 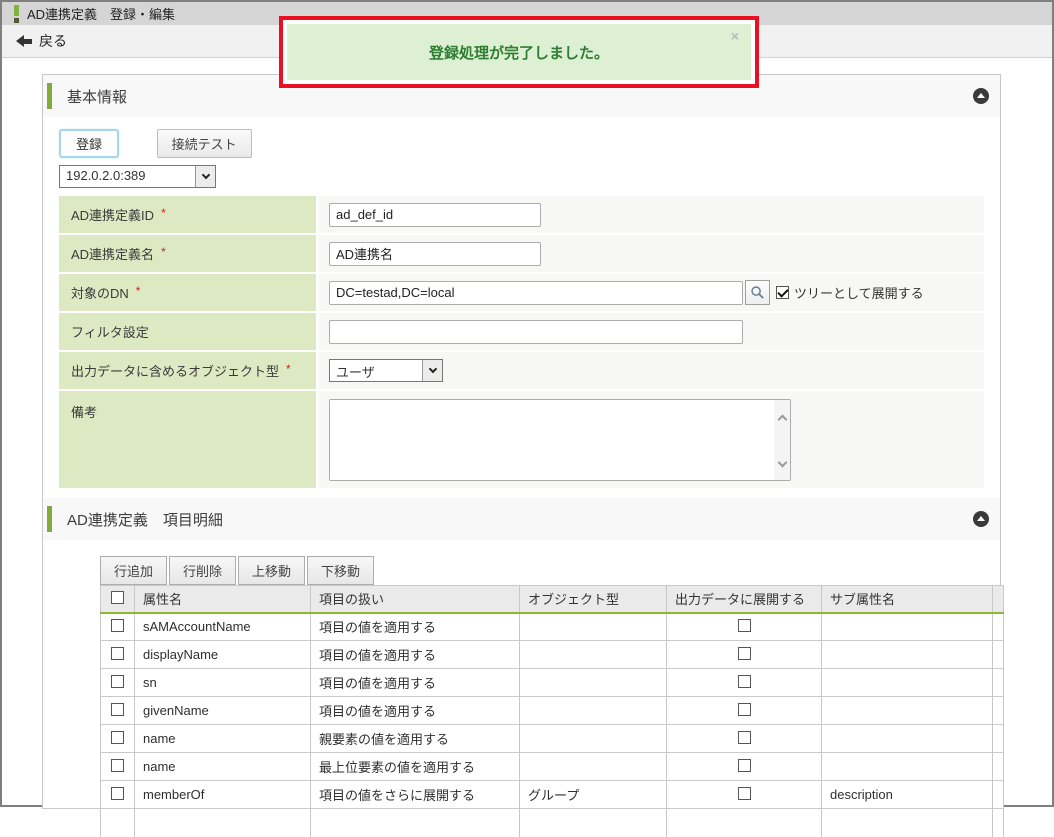 What do you see at coordinates (552, 654) in the screenshot?
I see `table-row: displayName 項目の値を適用する` at bounding box center [552, 654].